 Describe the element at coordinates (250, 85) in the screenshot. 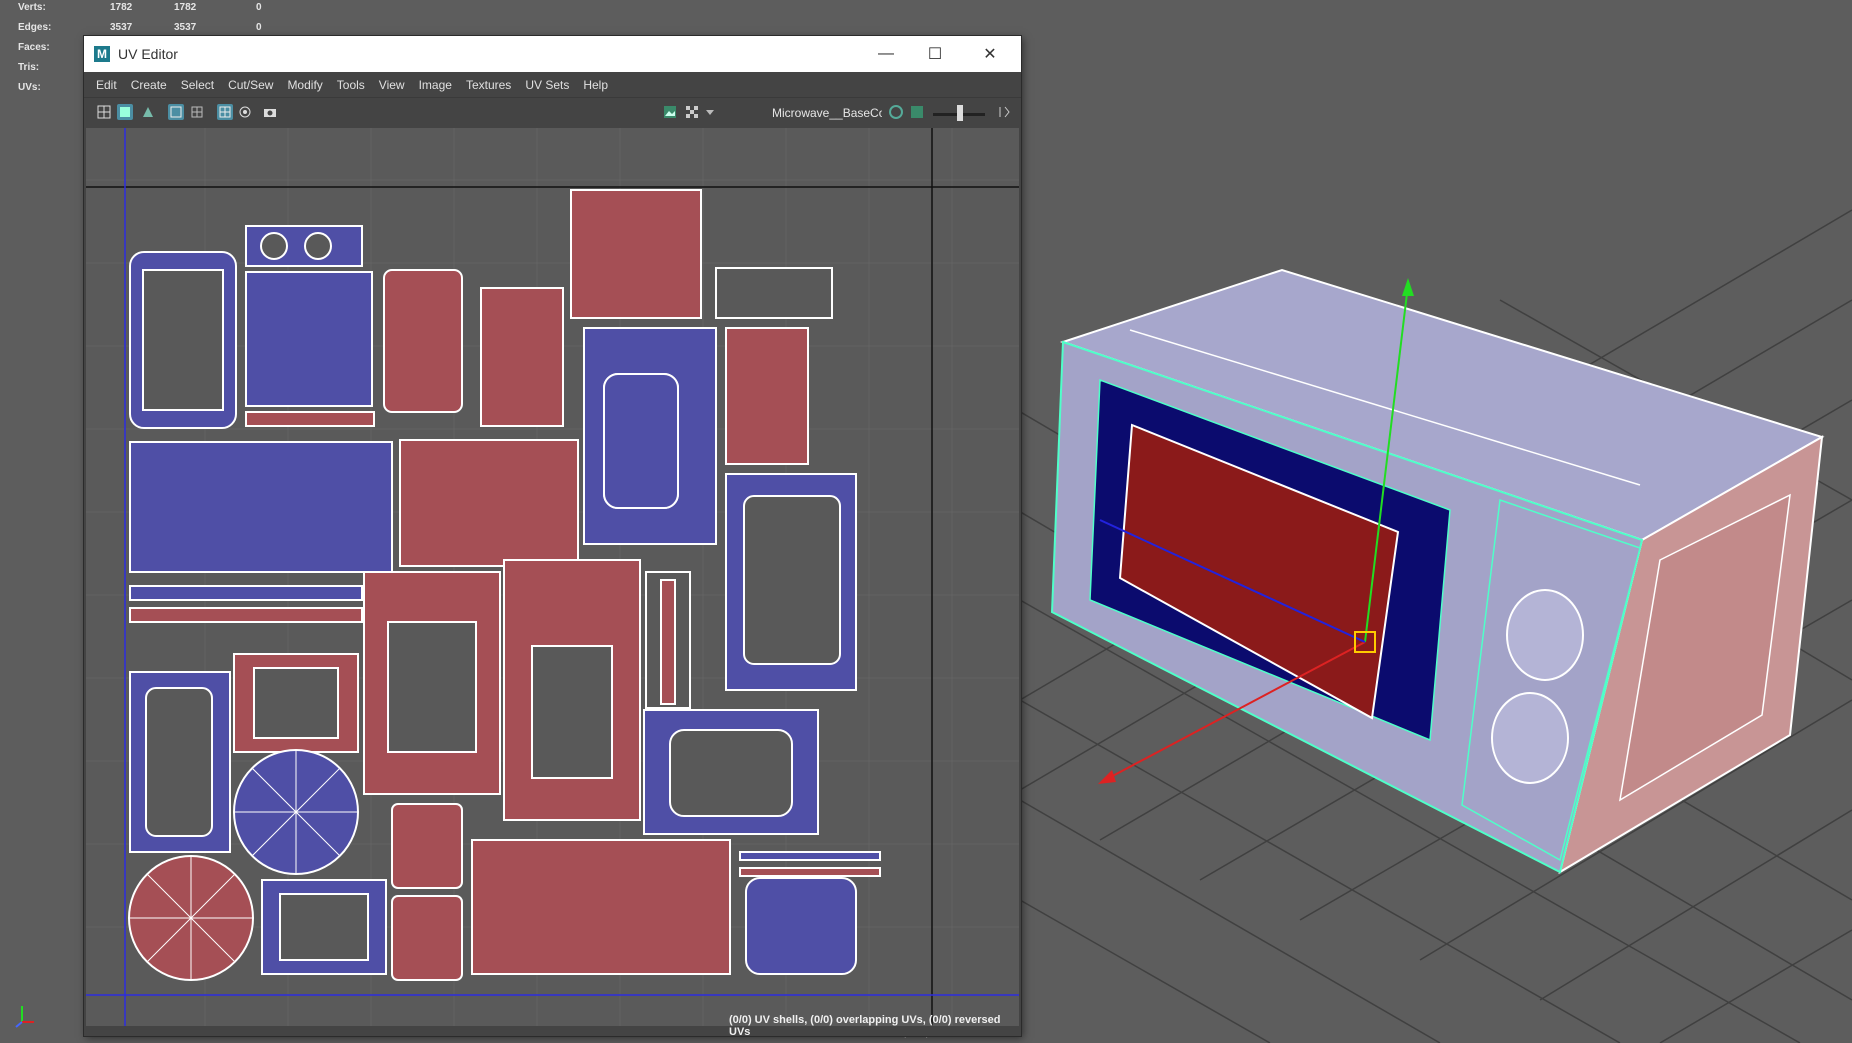

I see `menu-cut-sew: Cut/Sew` at that location.